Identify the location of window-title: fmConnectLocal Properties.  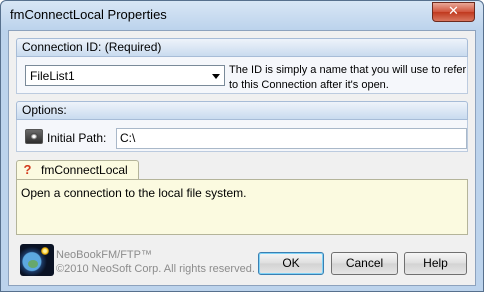
(88, 14).